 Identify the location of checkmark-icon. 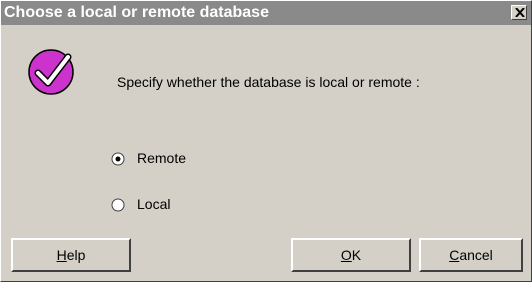
(51, 72).